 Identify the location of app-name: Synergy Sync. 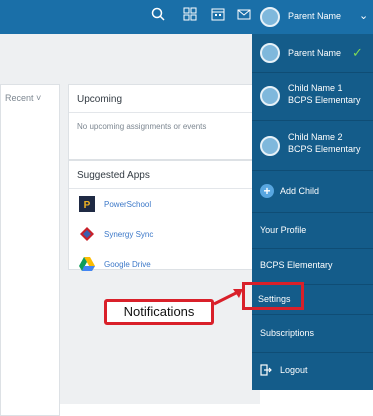
(129, 234).